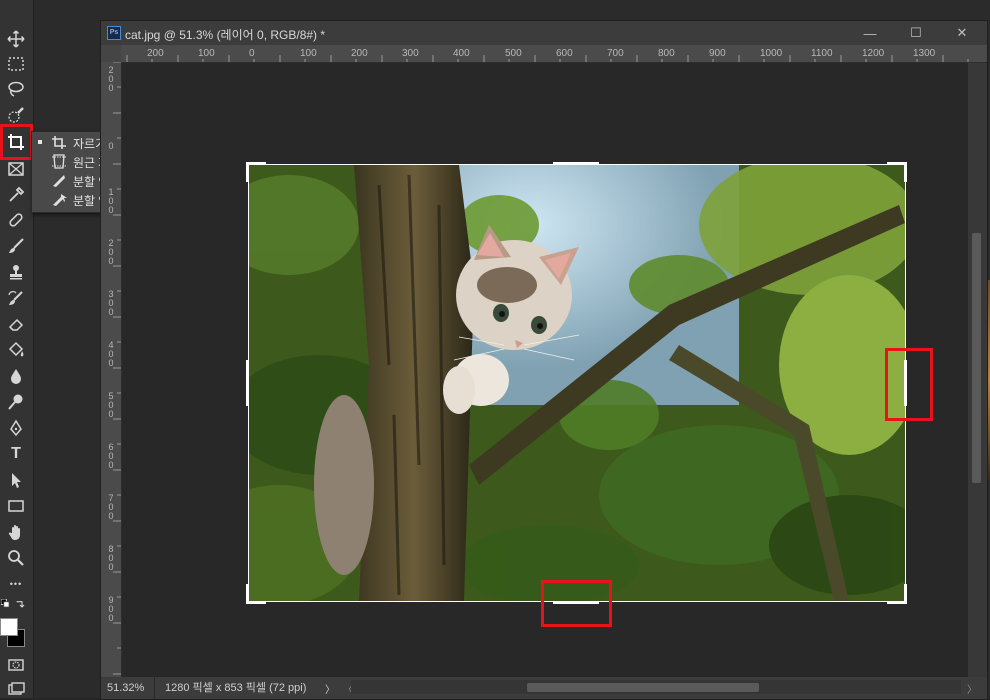 The height and width of the screenshot is (700, 990). I want to click on scroll-right-arrow: 〉, so click(972, 688).